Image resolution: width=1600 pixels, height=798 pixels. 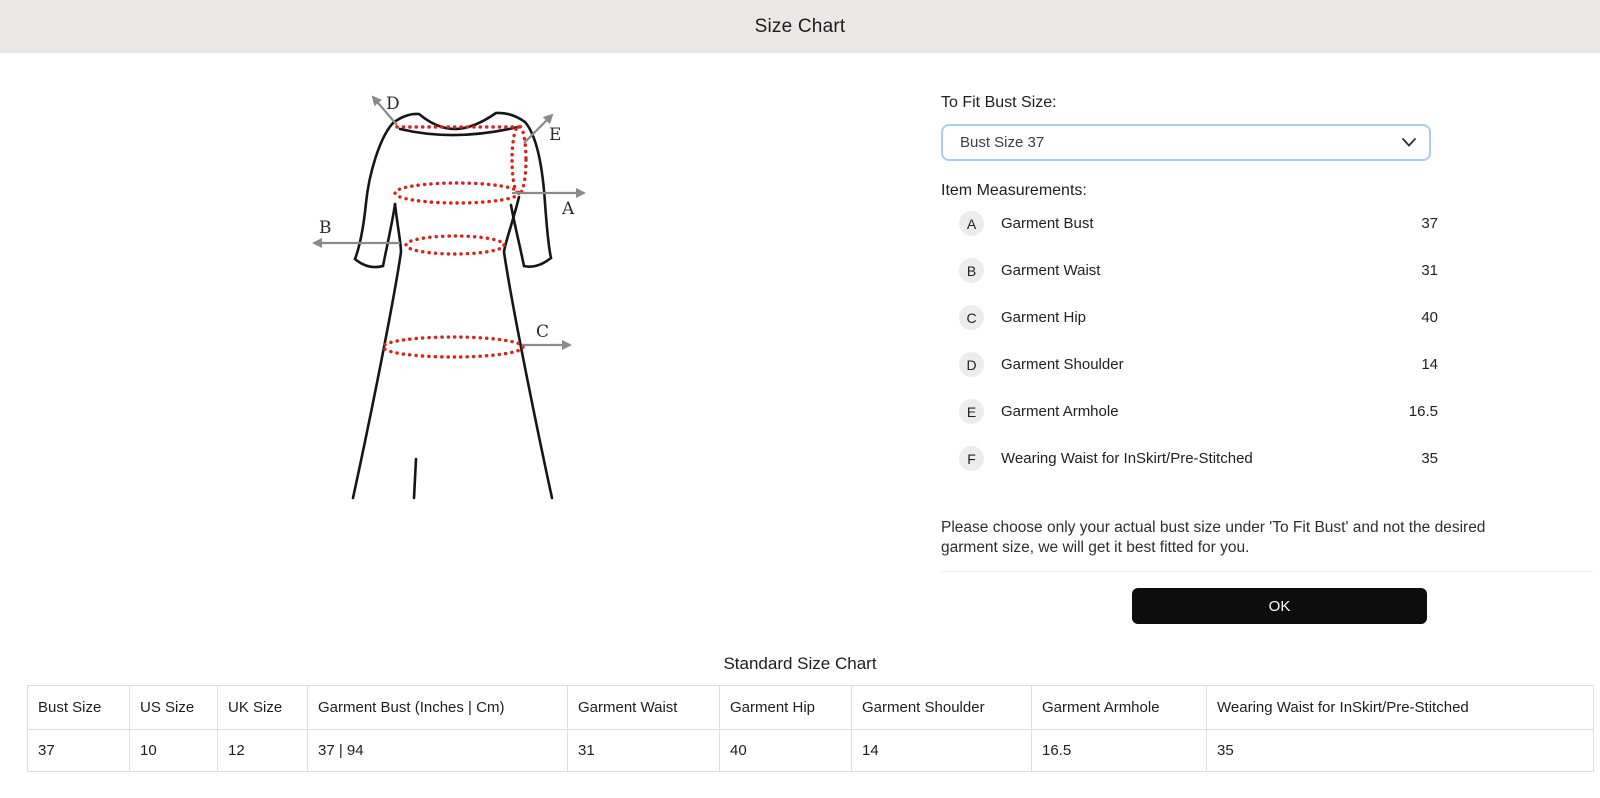 What do you see at coordinates (262, 707) in the screenshot?
I see `column-header: UK Size` at bounding box center [262, 707].